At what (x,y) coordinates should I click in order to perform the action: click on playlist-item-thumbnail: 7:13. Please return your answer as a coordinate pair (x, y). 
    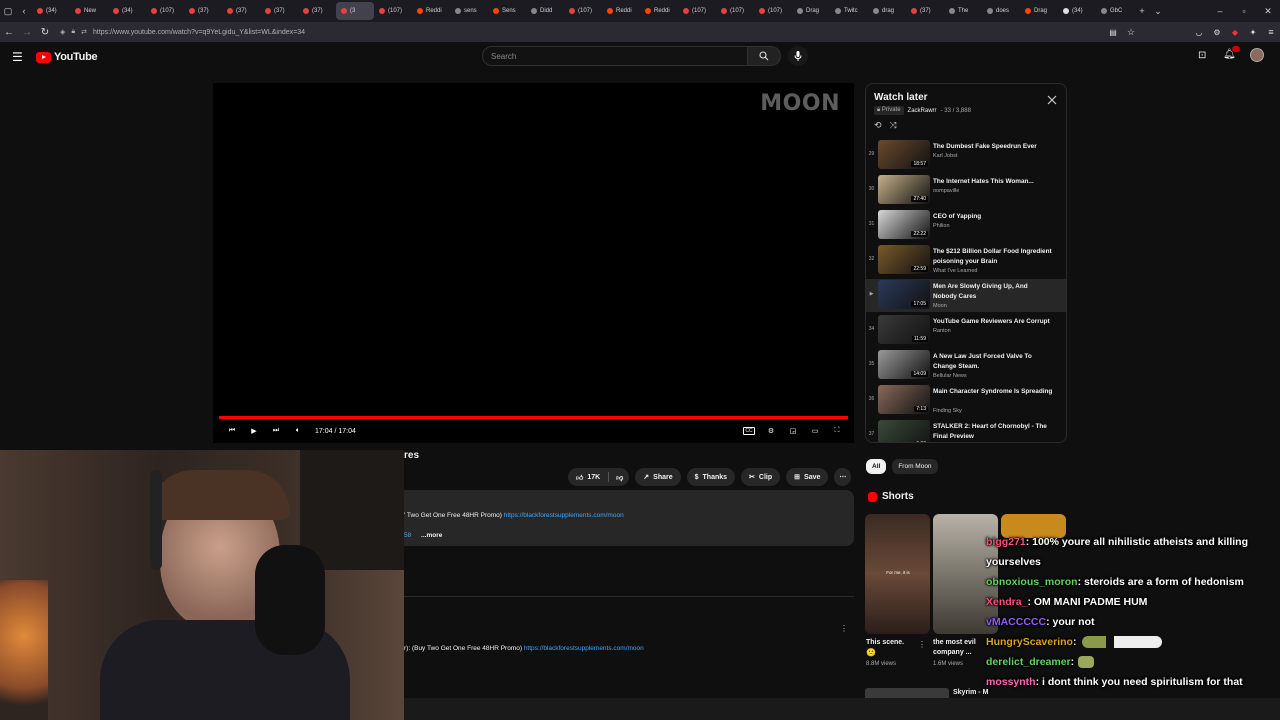
    Looking at the image, I should click on (904, 399).